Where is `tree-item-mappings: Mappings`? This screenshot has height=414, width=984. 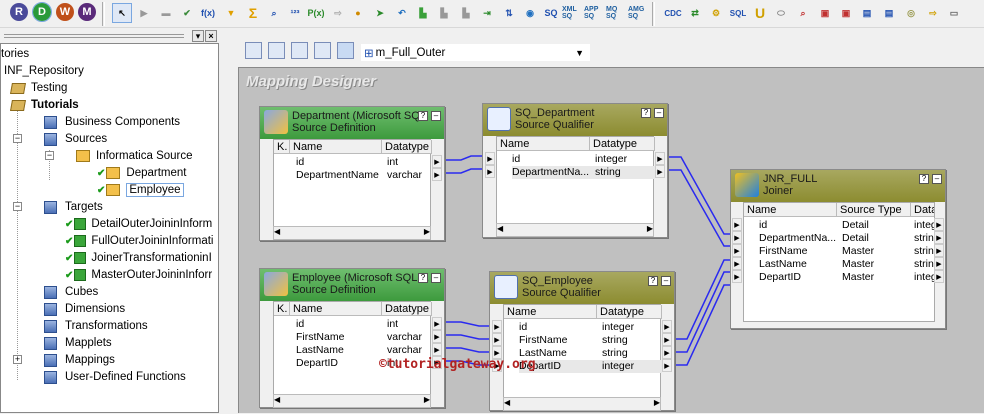 tree-item-mappings: Mappings is located at coordinates (79, 360).